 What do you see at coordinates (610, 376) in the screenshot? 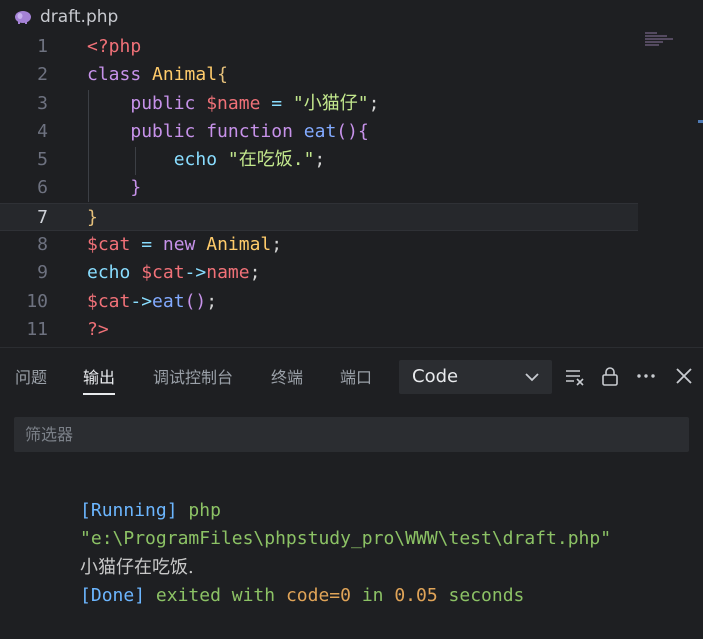
I see `lock-icon` at bounding box center [610, 376].